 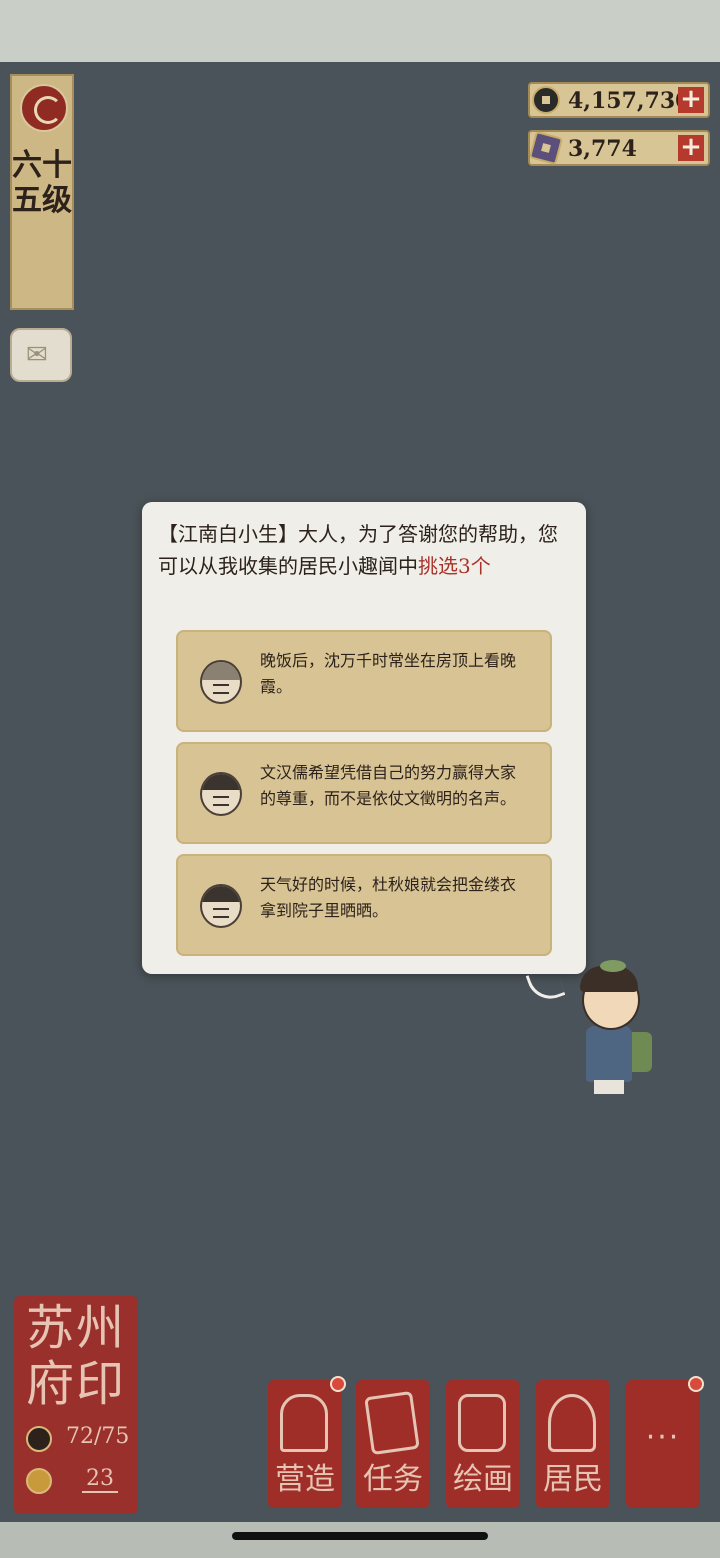 I want to click on level-banner: 六十五级, so click(x=42, y=192).